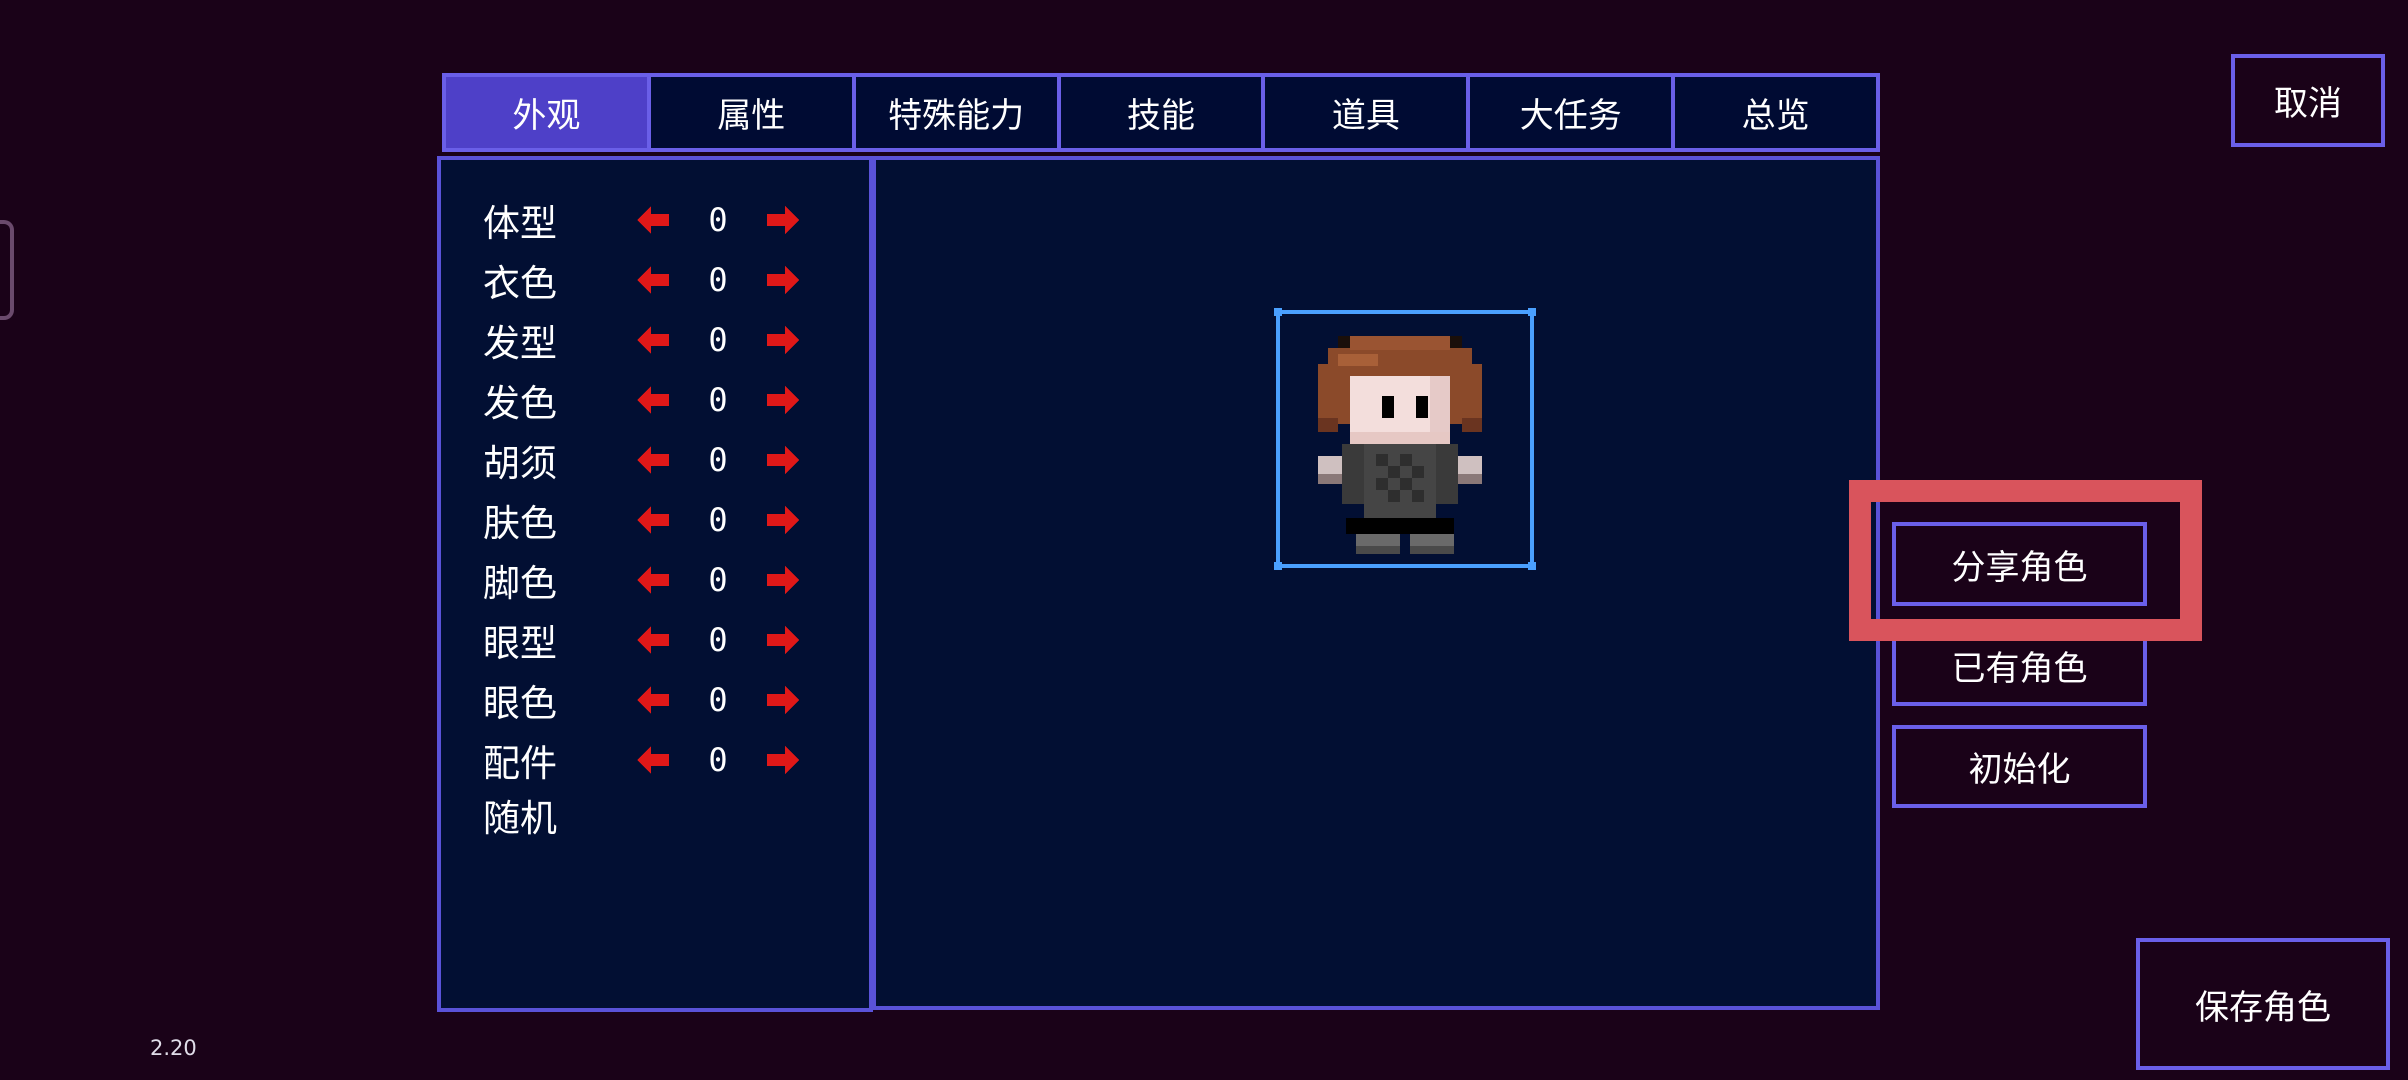 The image size is (2408, 1080). I want to click on character-sprite, so click(1400, 445).